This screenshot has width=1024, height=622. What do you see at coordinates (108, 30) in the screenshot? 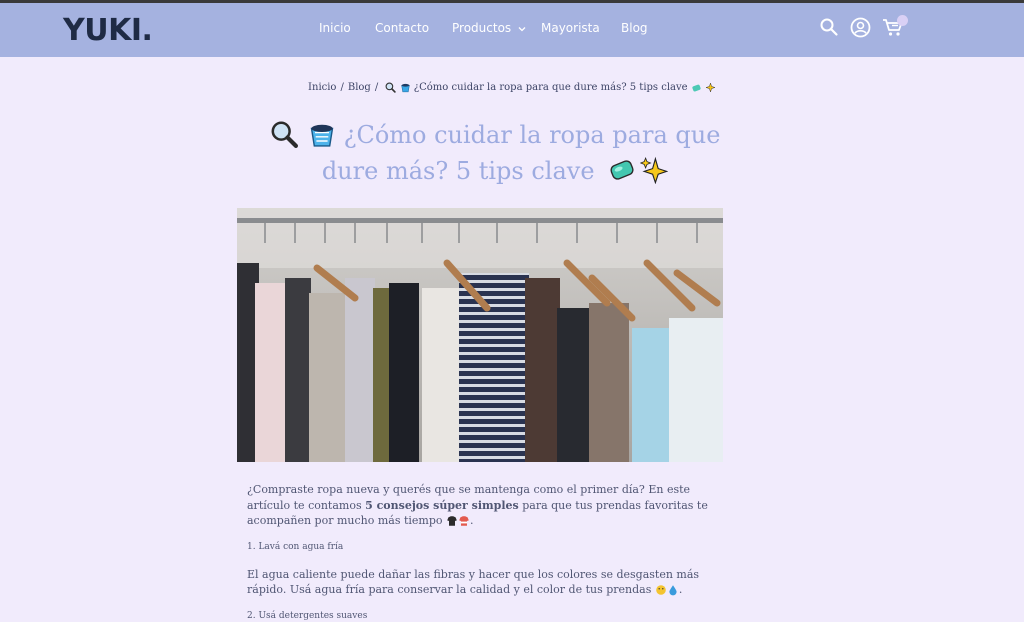
I see `site-logo: YUKI.` at bounding box center [108, 30].